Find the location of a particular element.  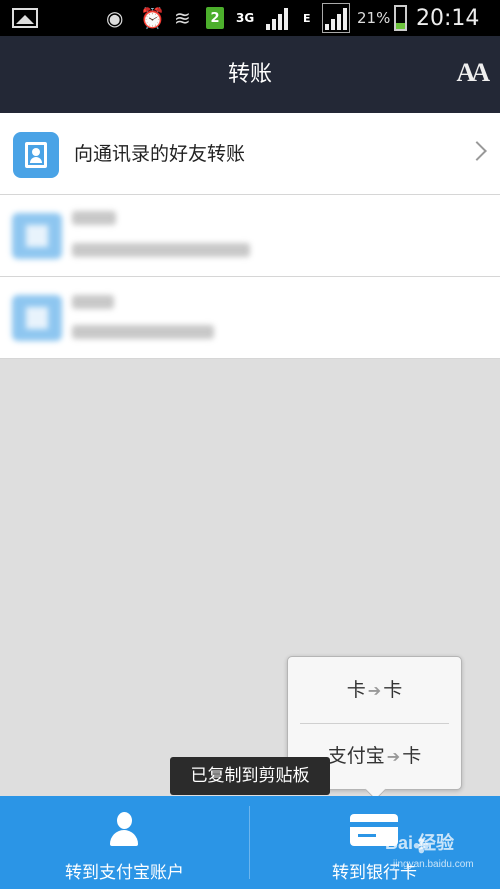

transfer-to-alipay-label: 转到支付宝账户 is located at coordinates (124, 873).